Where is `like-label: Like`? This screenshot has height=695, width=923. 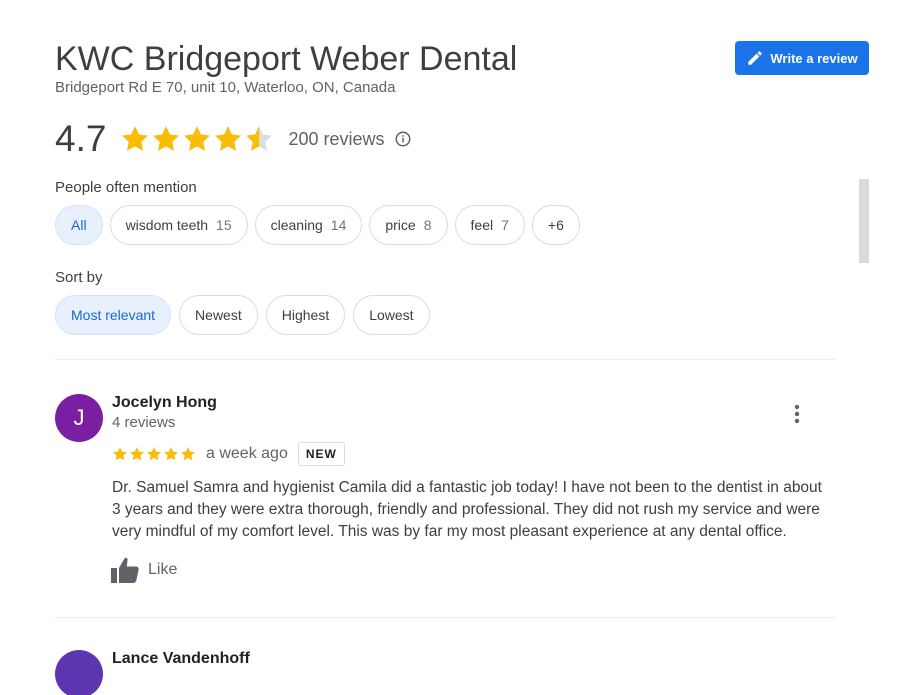
like-label: Like is located at coordinates (163, 569).